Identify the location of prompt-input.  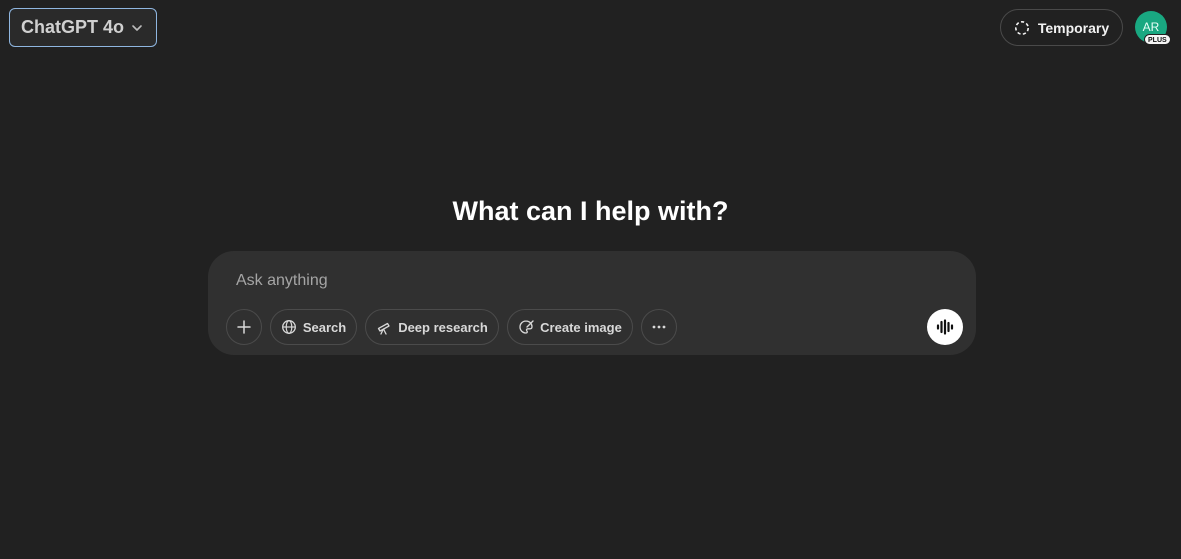
(536, 281).